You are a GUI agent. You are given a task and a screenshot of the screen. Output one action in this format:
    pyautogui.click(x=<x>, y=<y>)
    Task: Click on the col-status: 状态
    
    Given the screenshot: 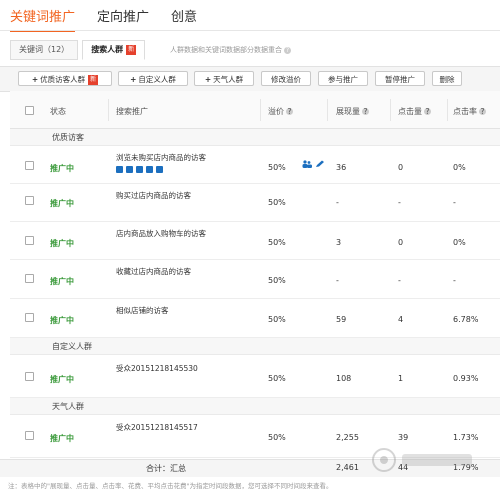 What is the action you would take?
    pyautogui.click(x=58, y=111)
    